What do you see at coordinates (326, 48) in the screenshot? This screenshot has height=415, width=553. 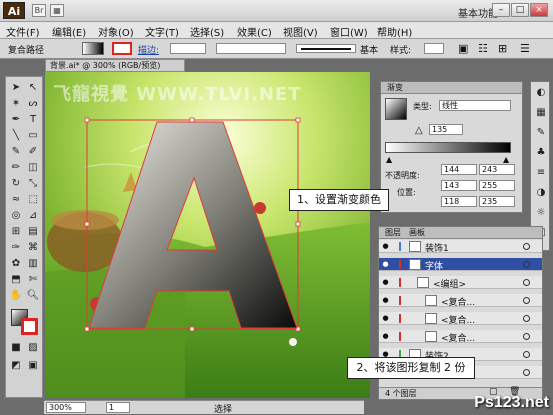 I see `brush-preview` at bounding box center [326, 48].